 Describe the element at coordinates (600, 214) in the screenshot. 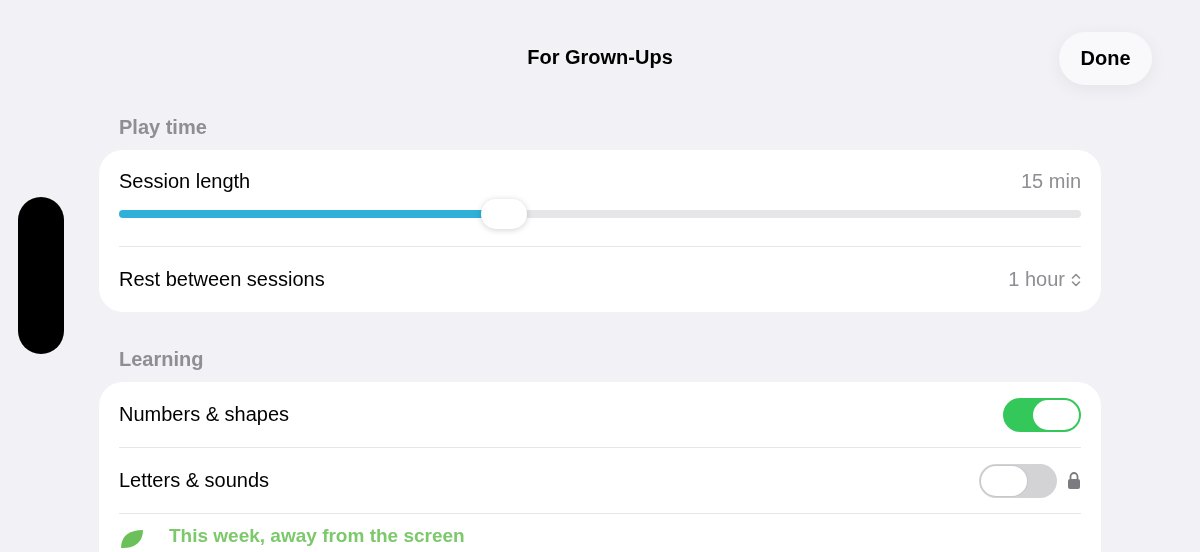

I see `slider` at that location.